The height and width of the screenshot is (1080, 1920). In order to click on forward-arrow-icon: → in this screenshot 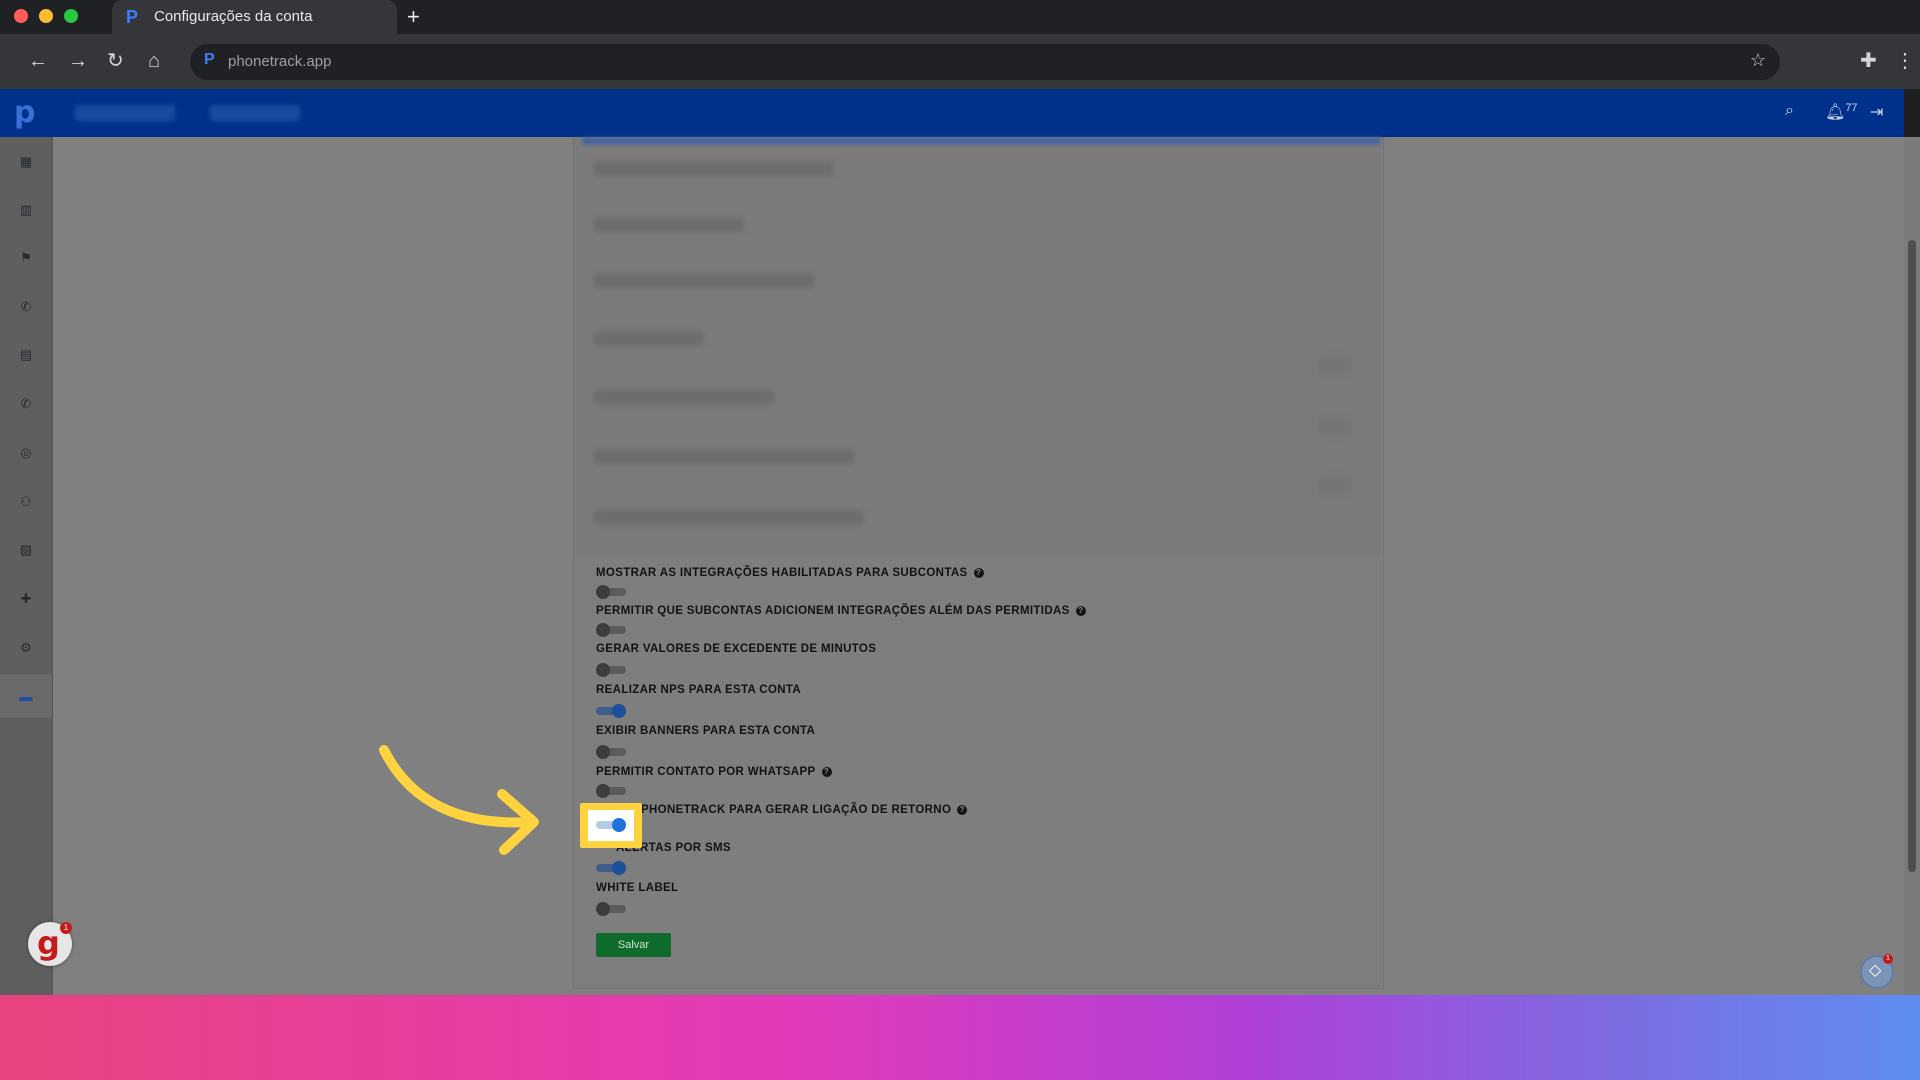, I will do `click(78, 61)`.